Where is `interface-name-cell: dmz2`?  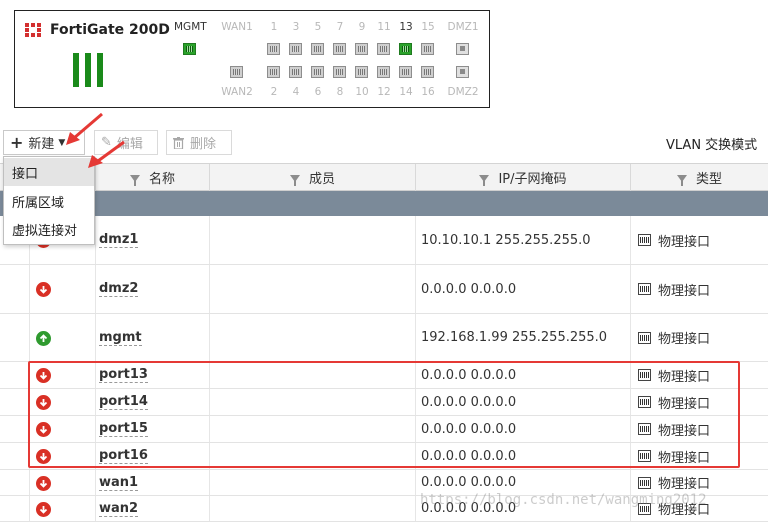 interface-name-cell: dmz2 is located at coordinates (119, 289).